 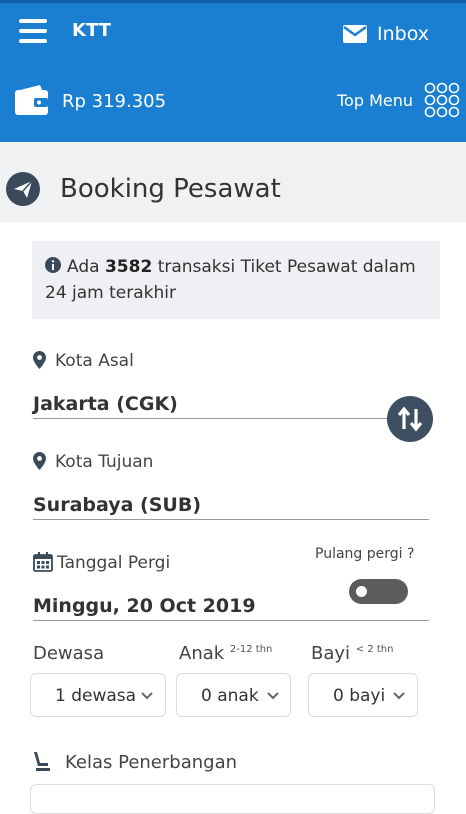 I want to click on wallet-balance: Rp 319.305, so click(x=114, y=101).